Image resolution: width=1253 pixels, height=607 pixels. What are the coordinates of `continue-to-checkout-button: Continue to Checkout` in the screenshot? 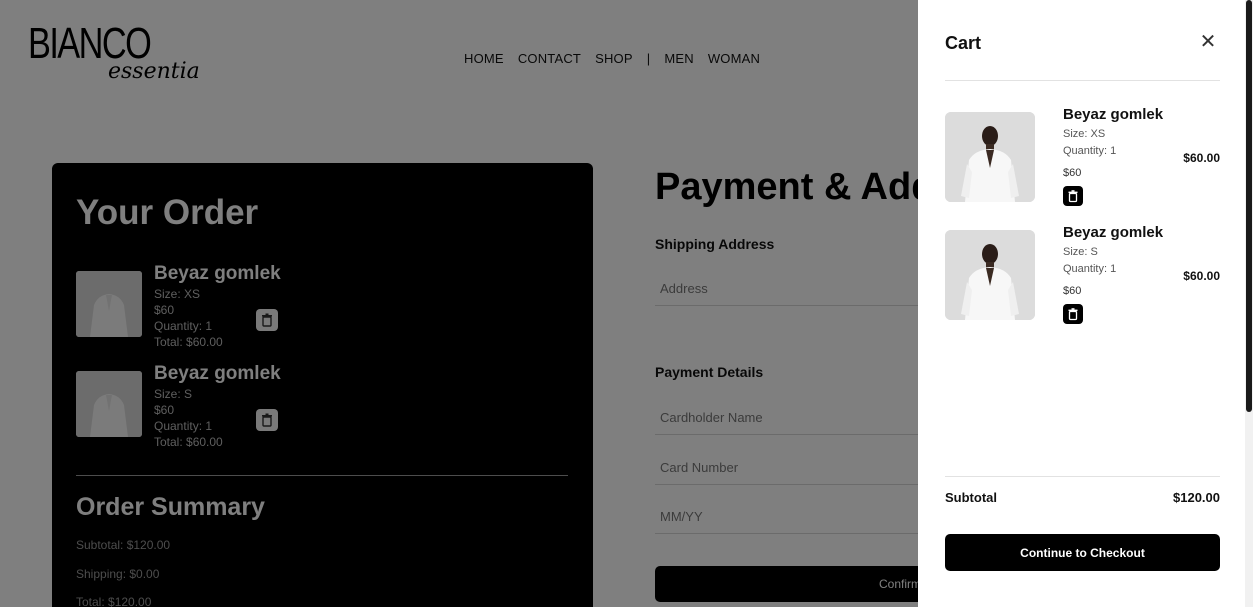 It's located at (1082, 552).